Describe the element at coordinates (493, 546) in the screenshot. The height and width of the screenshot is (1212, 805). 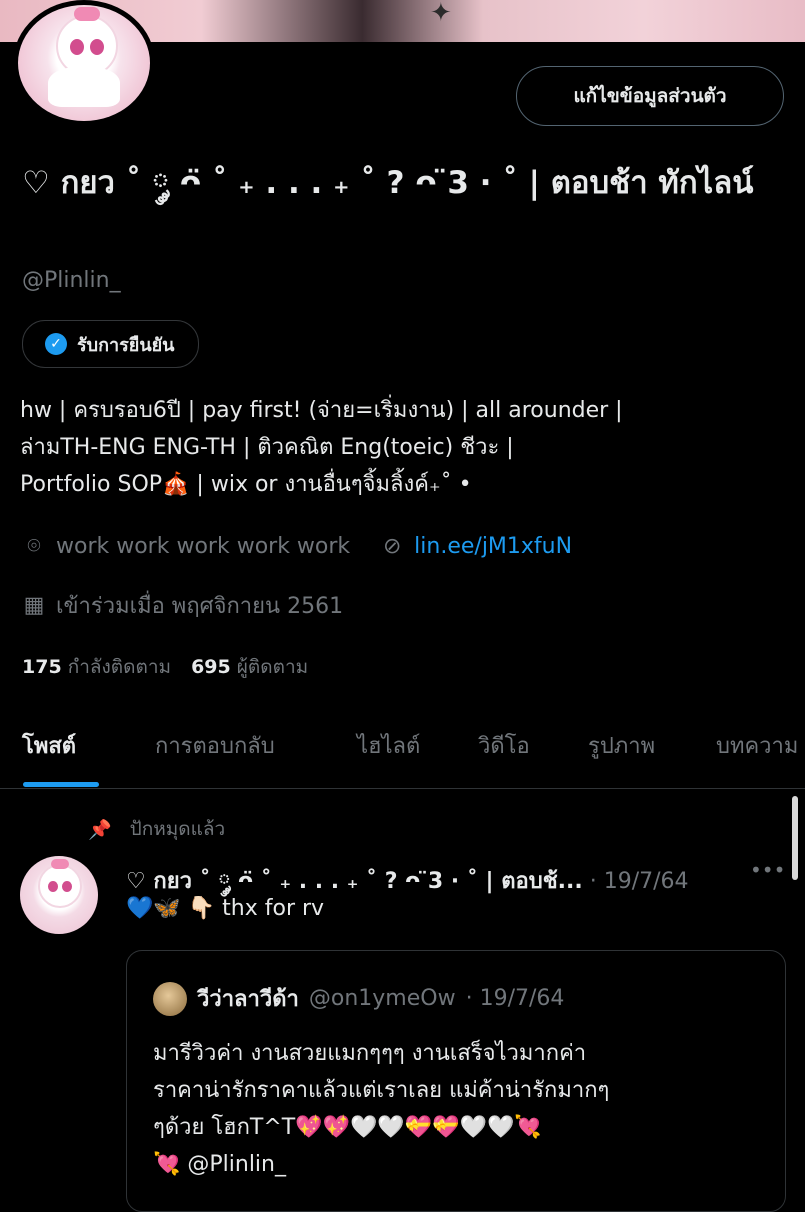
I see `profile-link: lin.ee/jM1xfuN` at that location.